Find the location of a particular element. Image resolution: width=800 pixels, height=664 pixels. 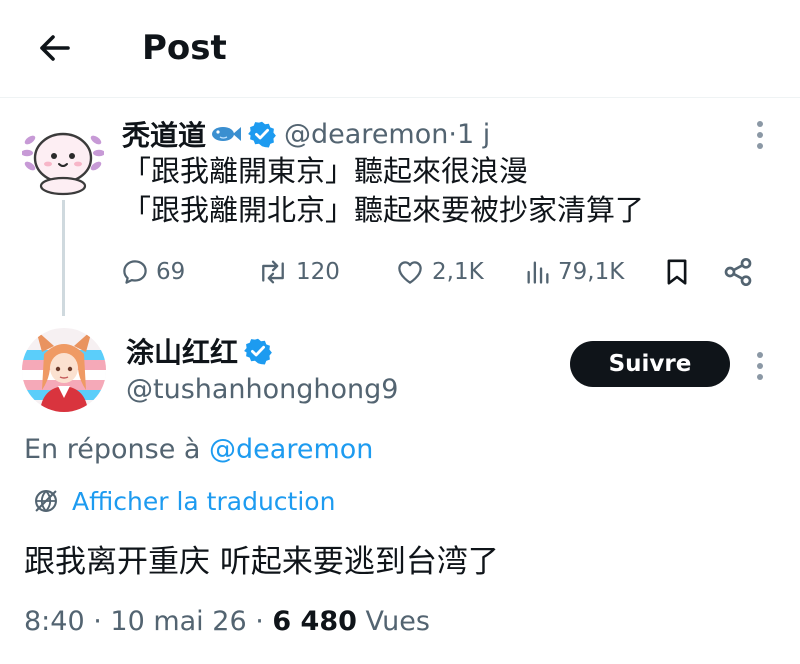

share-icon is located at coordinates (738, 272).